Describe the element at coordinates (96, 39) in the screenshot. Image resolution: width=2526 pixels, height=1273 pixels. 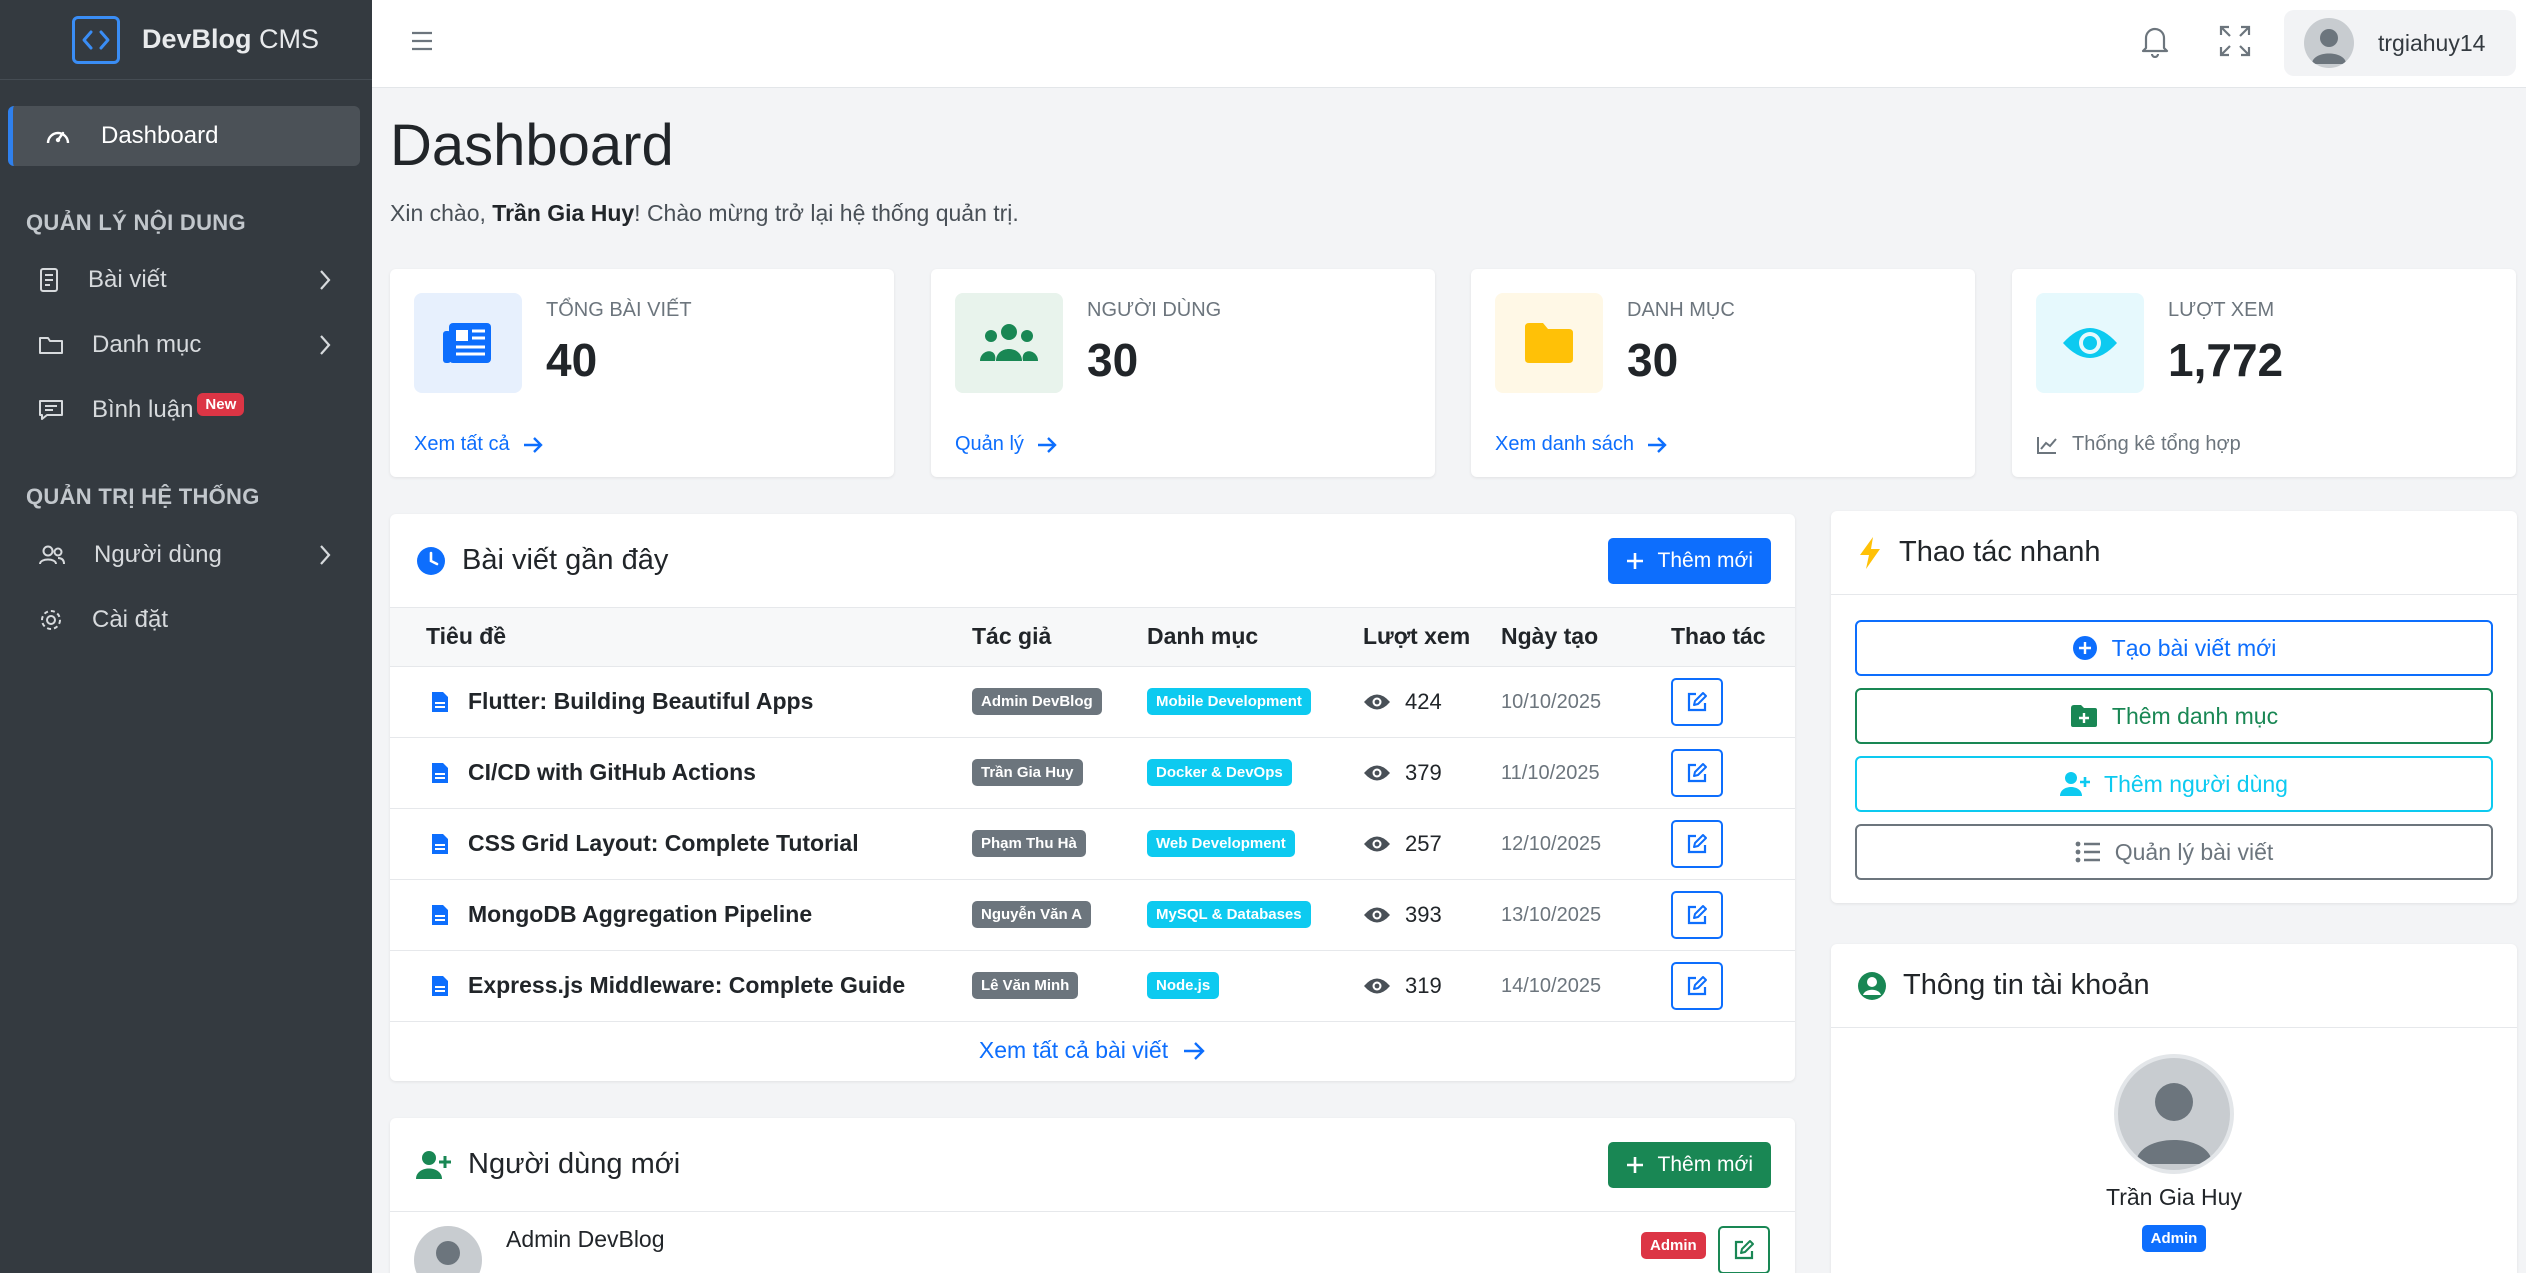
I see `code-icon` at that location.